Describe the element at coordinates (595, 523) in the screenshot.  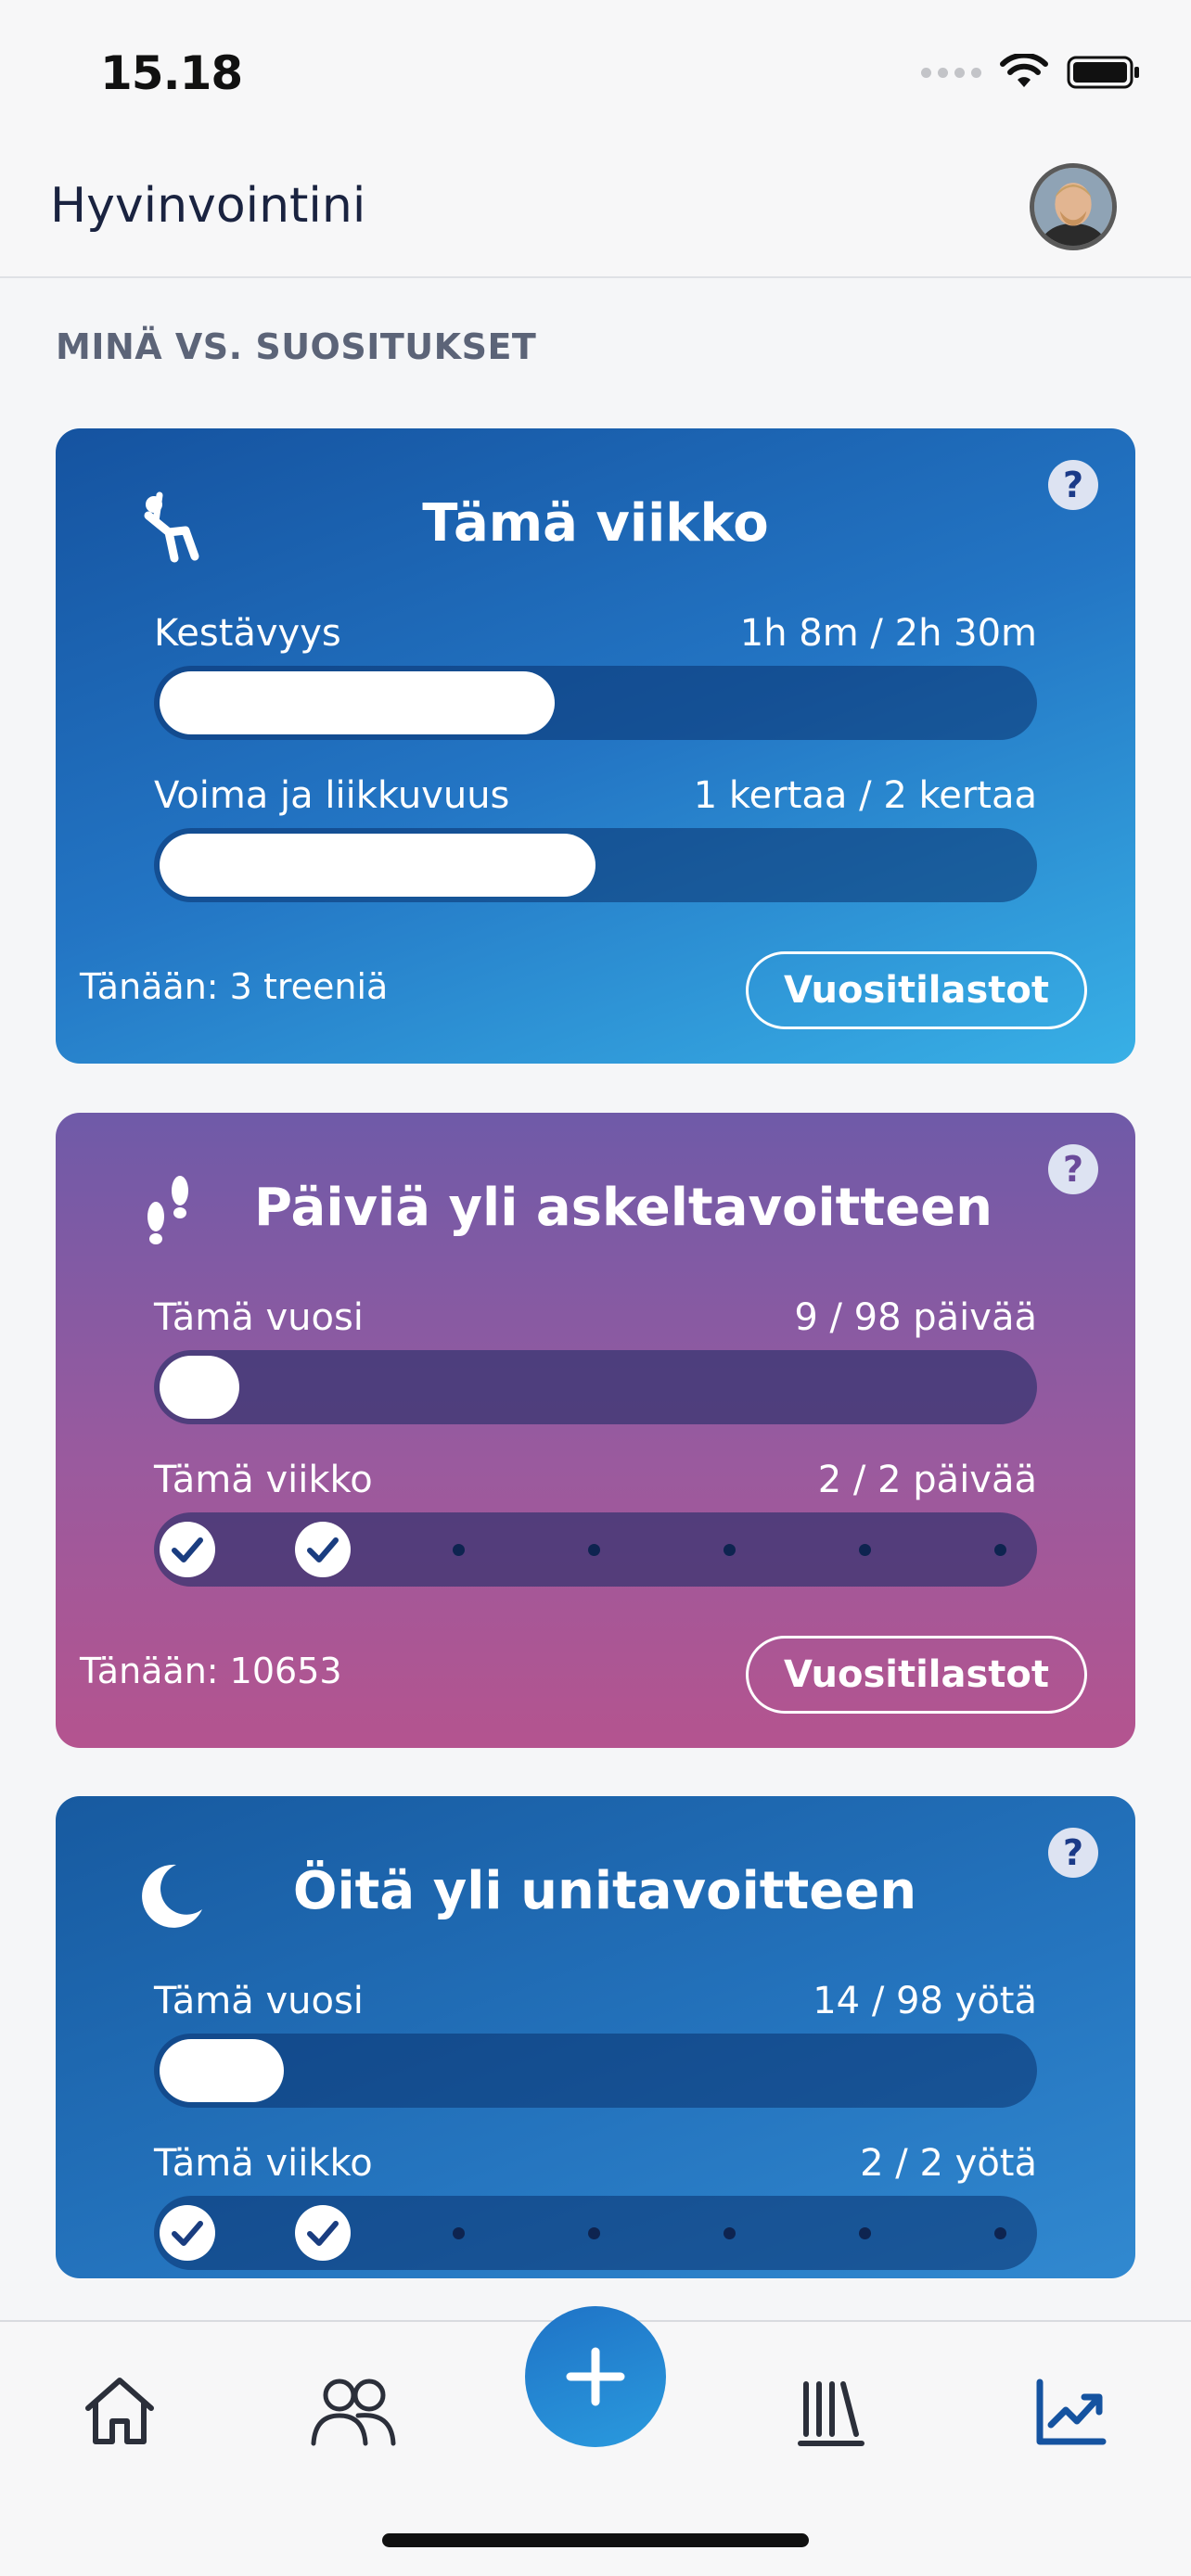
I see `card-title: Tämä viikko` at that location.